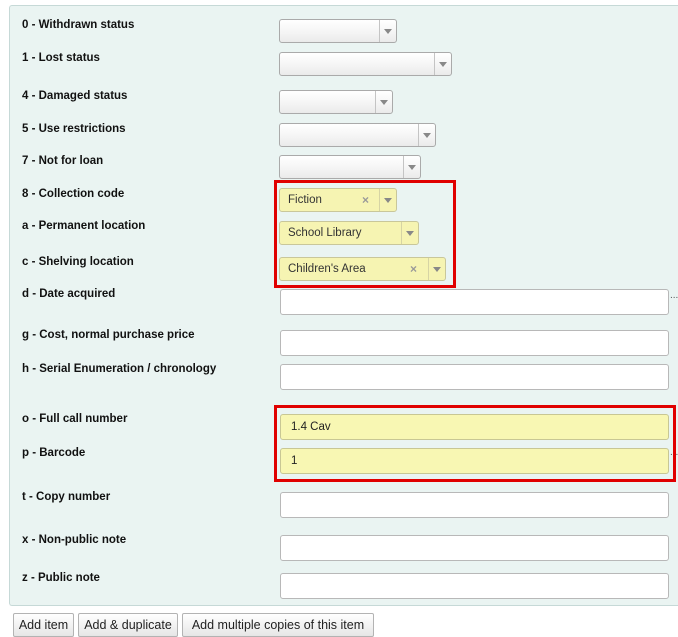 Image resolution: width=678 pixels, height=637 pixels. Describe the element at coordinates (61, 578) in the screenshot. I see `public-note-label: z - Public note` at that location.